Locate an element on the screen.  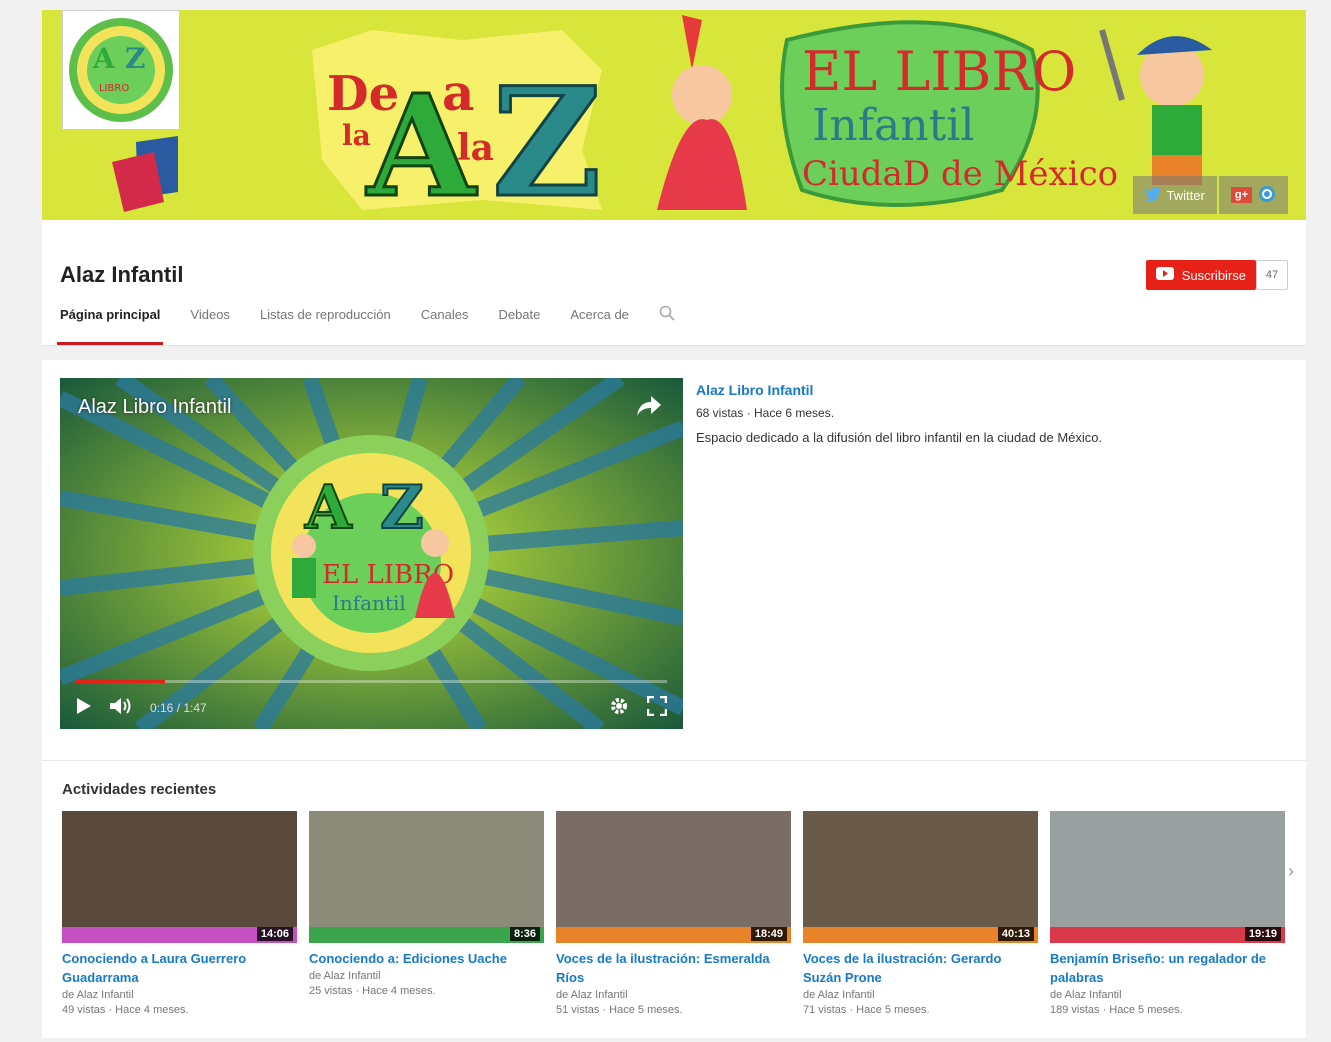
svg-text: CiudaD de México is located at coordinates (960, 174).